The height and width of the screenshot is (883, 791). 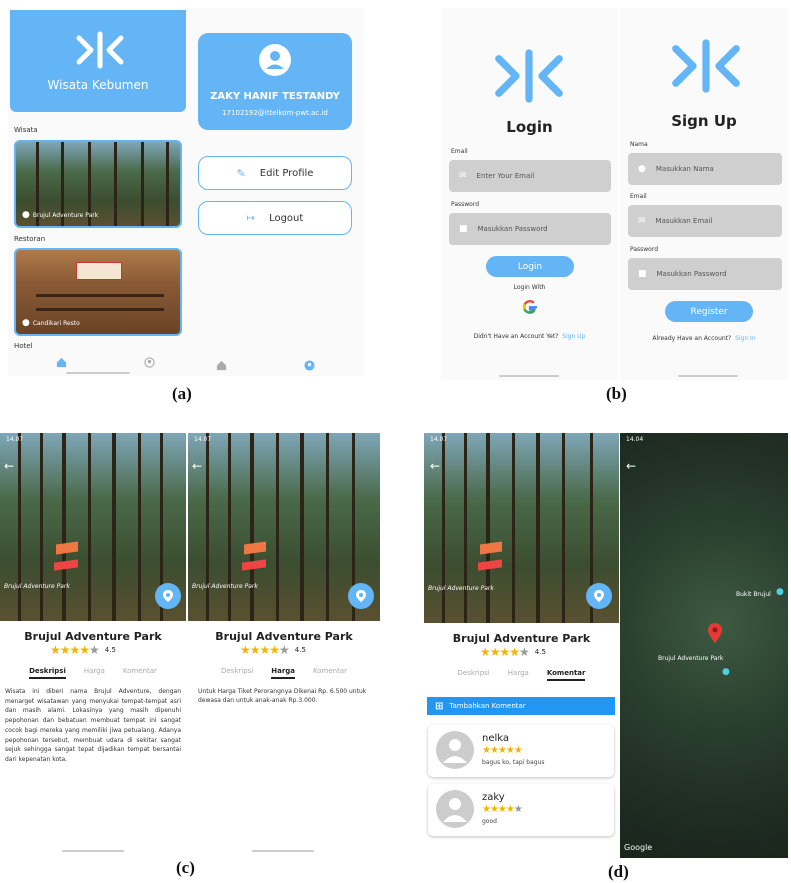 What do you see at coordinates (487, 706) in the screenshot?
I see `add-comment-label: Tambahkan Komentar` at bounding box center [487, 706].